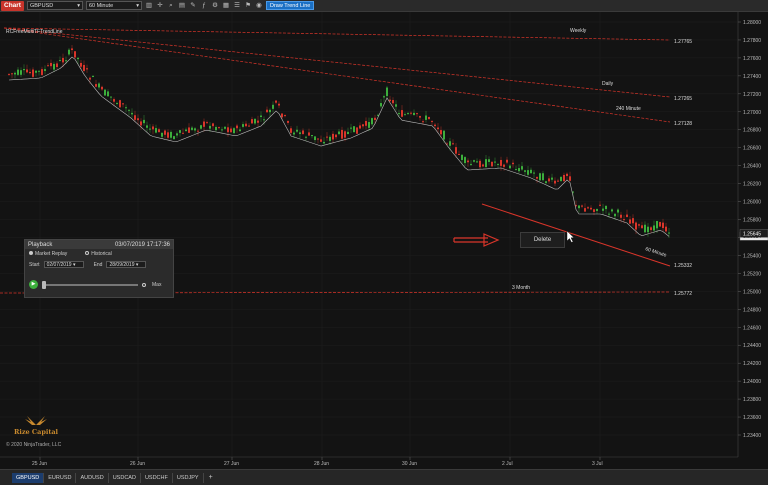 The width and height of the screenshot is (768, 485). Describe the element at coordinates (752, 274) in the screenshot. I see `price-tick-label: 1.25200` at that location.